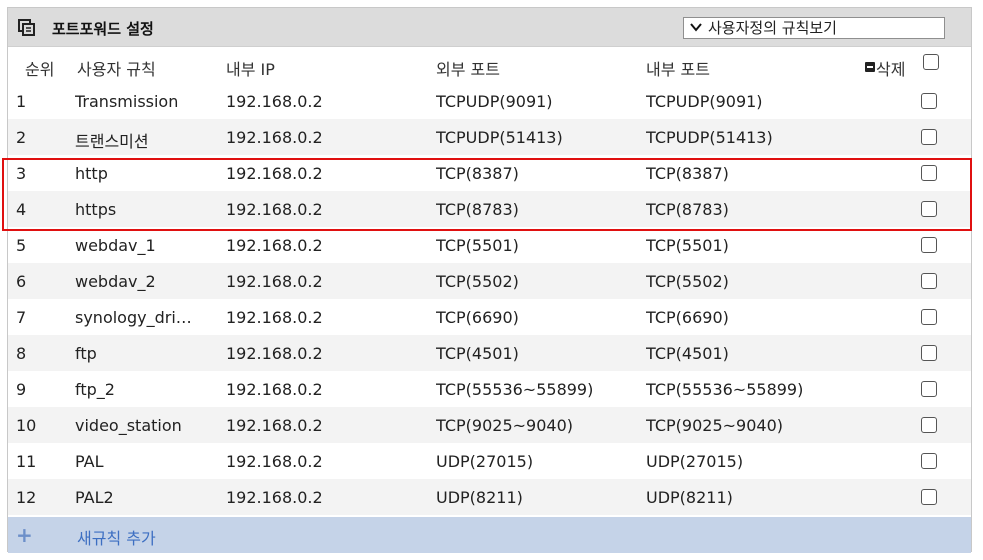  I want to click on row-internal-port: UDP(8211), so click(689, 497).